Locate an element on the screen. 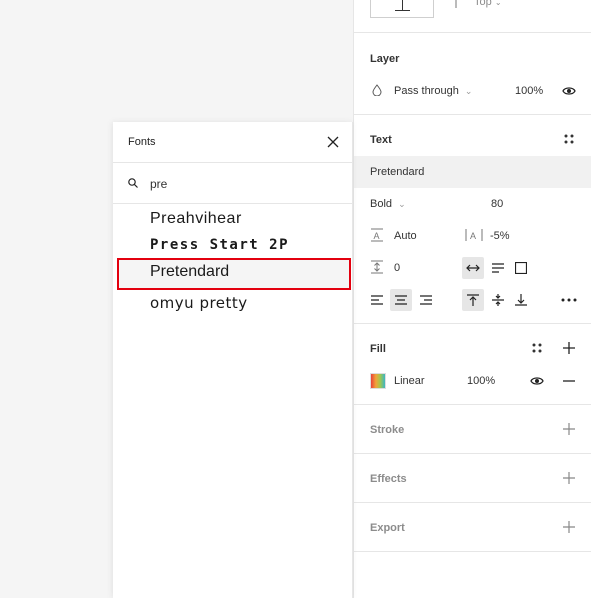 The width and height of the screenshot is (591, 598). paragraph-spacing-input: 0 is located at coordinates (397, 268).